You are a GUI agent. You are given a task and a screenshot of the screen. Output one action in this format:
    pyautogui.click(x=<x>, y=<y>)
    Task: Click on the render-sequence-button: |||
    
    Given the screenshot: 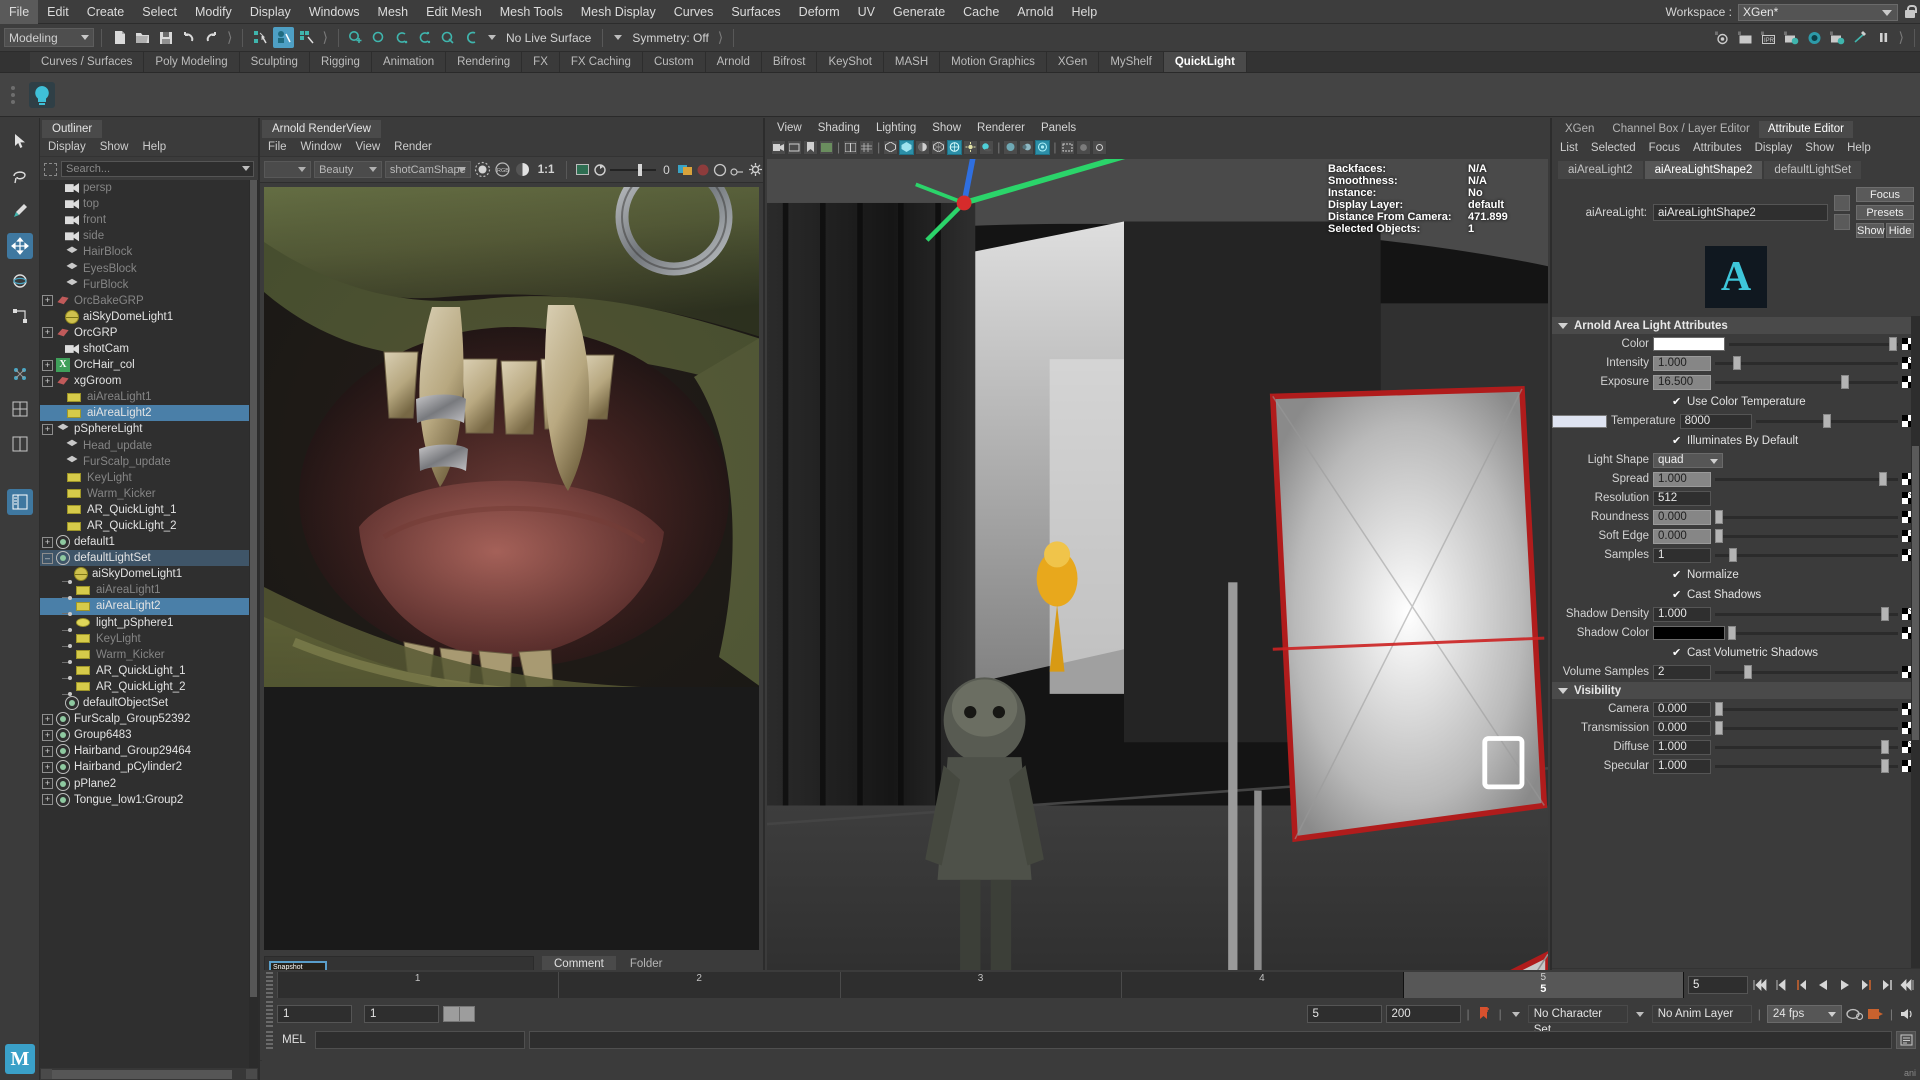 What is the action you would take?
    pyautogui.click(x=1745, y=37)
    